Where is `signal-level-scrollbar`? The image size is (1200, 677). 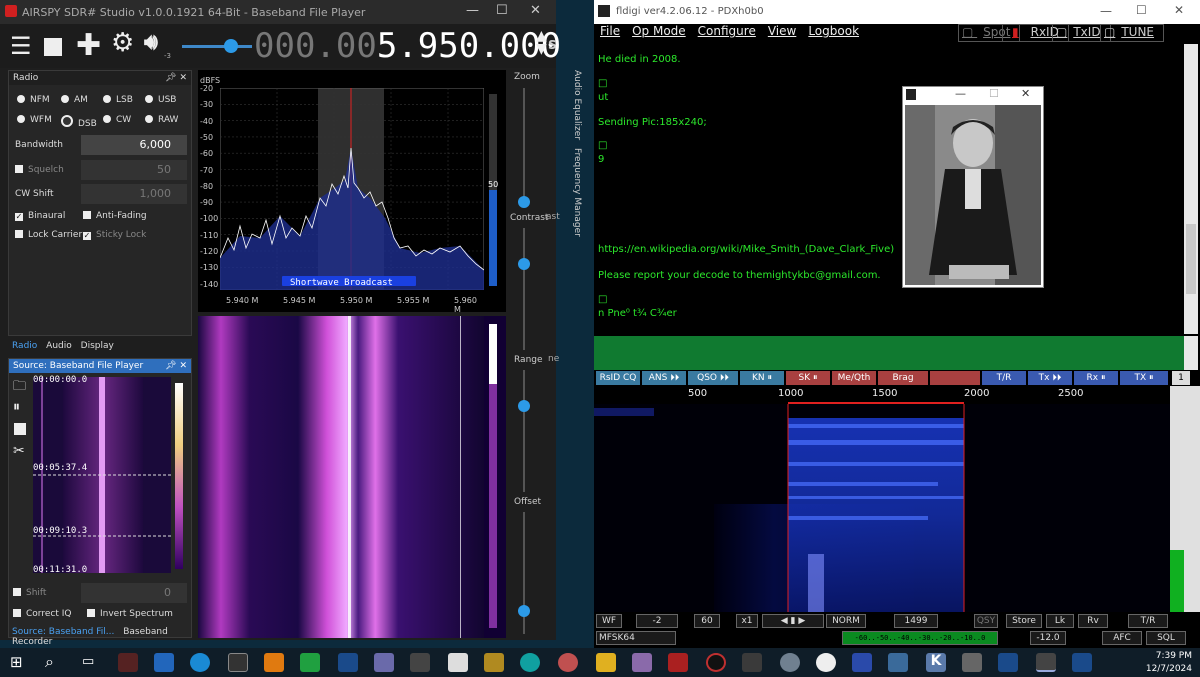 signal-level-scrollbar is located at coordinates (1185, 499).